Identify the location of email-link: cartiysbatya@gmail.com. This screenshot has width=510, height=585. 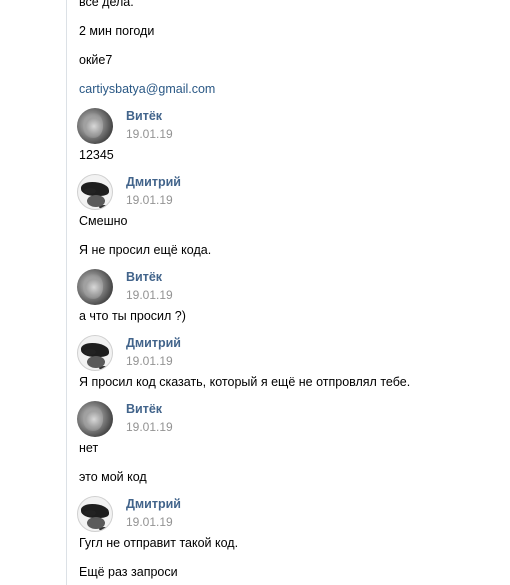
(147, 89).